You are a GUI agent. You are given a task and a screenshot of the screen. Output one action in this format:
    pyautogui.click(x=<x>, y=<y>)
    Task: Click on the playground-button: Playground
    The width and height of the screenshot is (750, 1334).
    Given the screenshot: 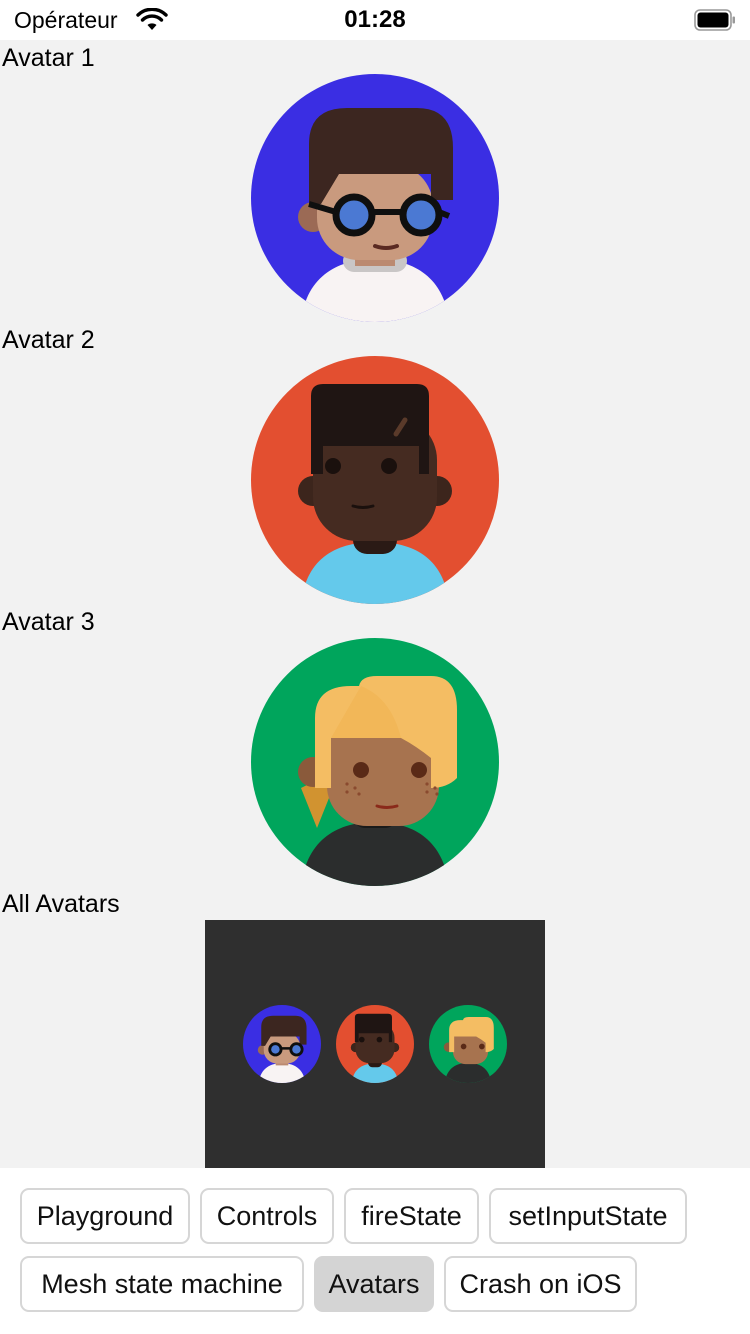 What is the action you would take?
    pyautogui.click(x=105, y=1216)
    